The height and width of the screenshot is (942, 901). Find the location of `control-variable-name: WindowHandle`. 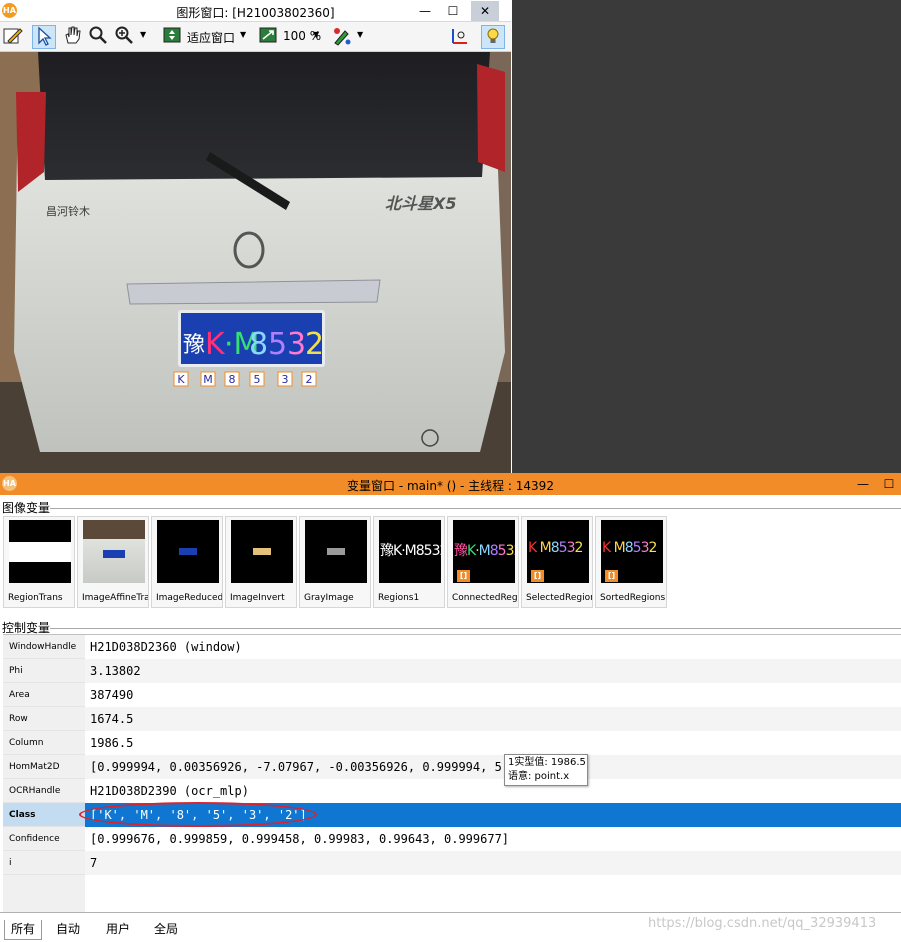

control-variable-name: WindowHandle is located at coordinates (44, 647).